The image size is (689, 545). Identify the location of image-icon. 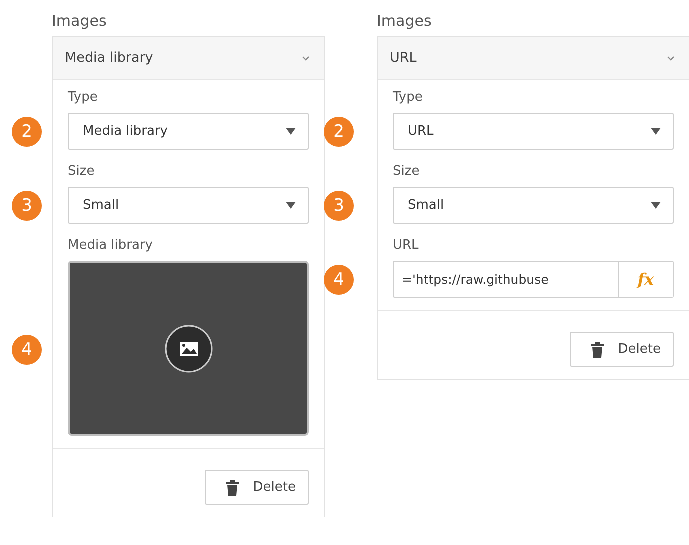
(188, 348).